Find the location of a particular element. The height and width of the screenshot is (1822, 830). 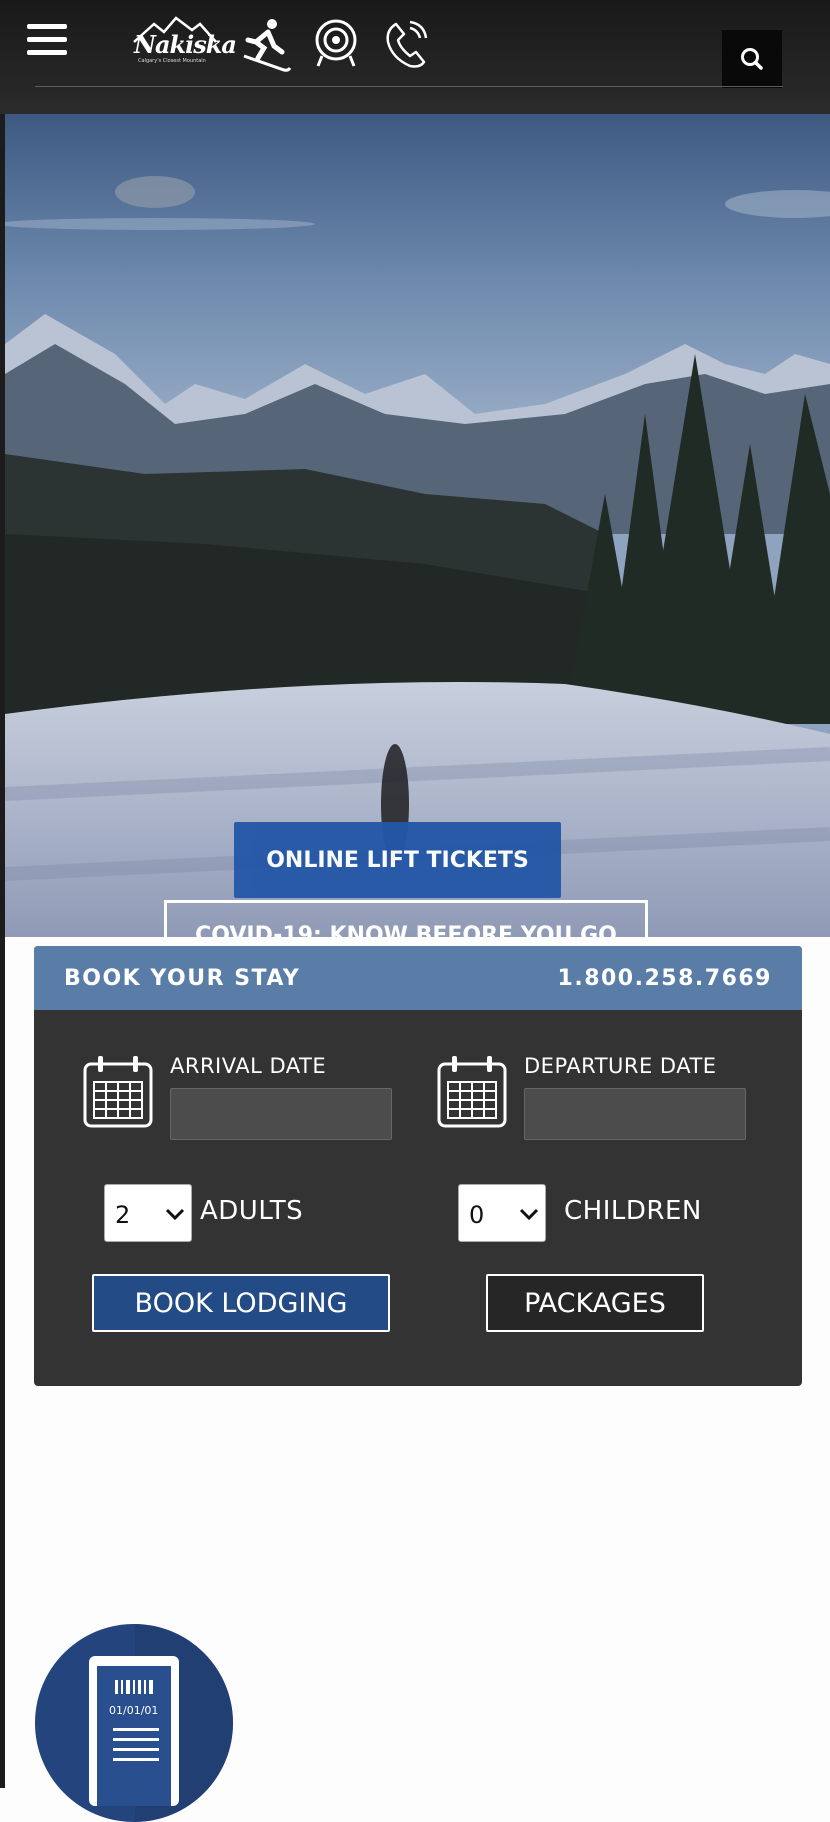

search-icon is located at coordinates (752, 59).